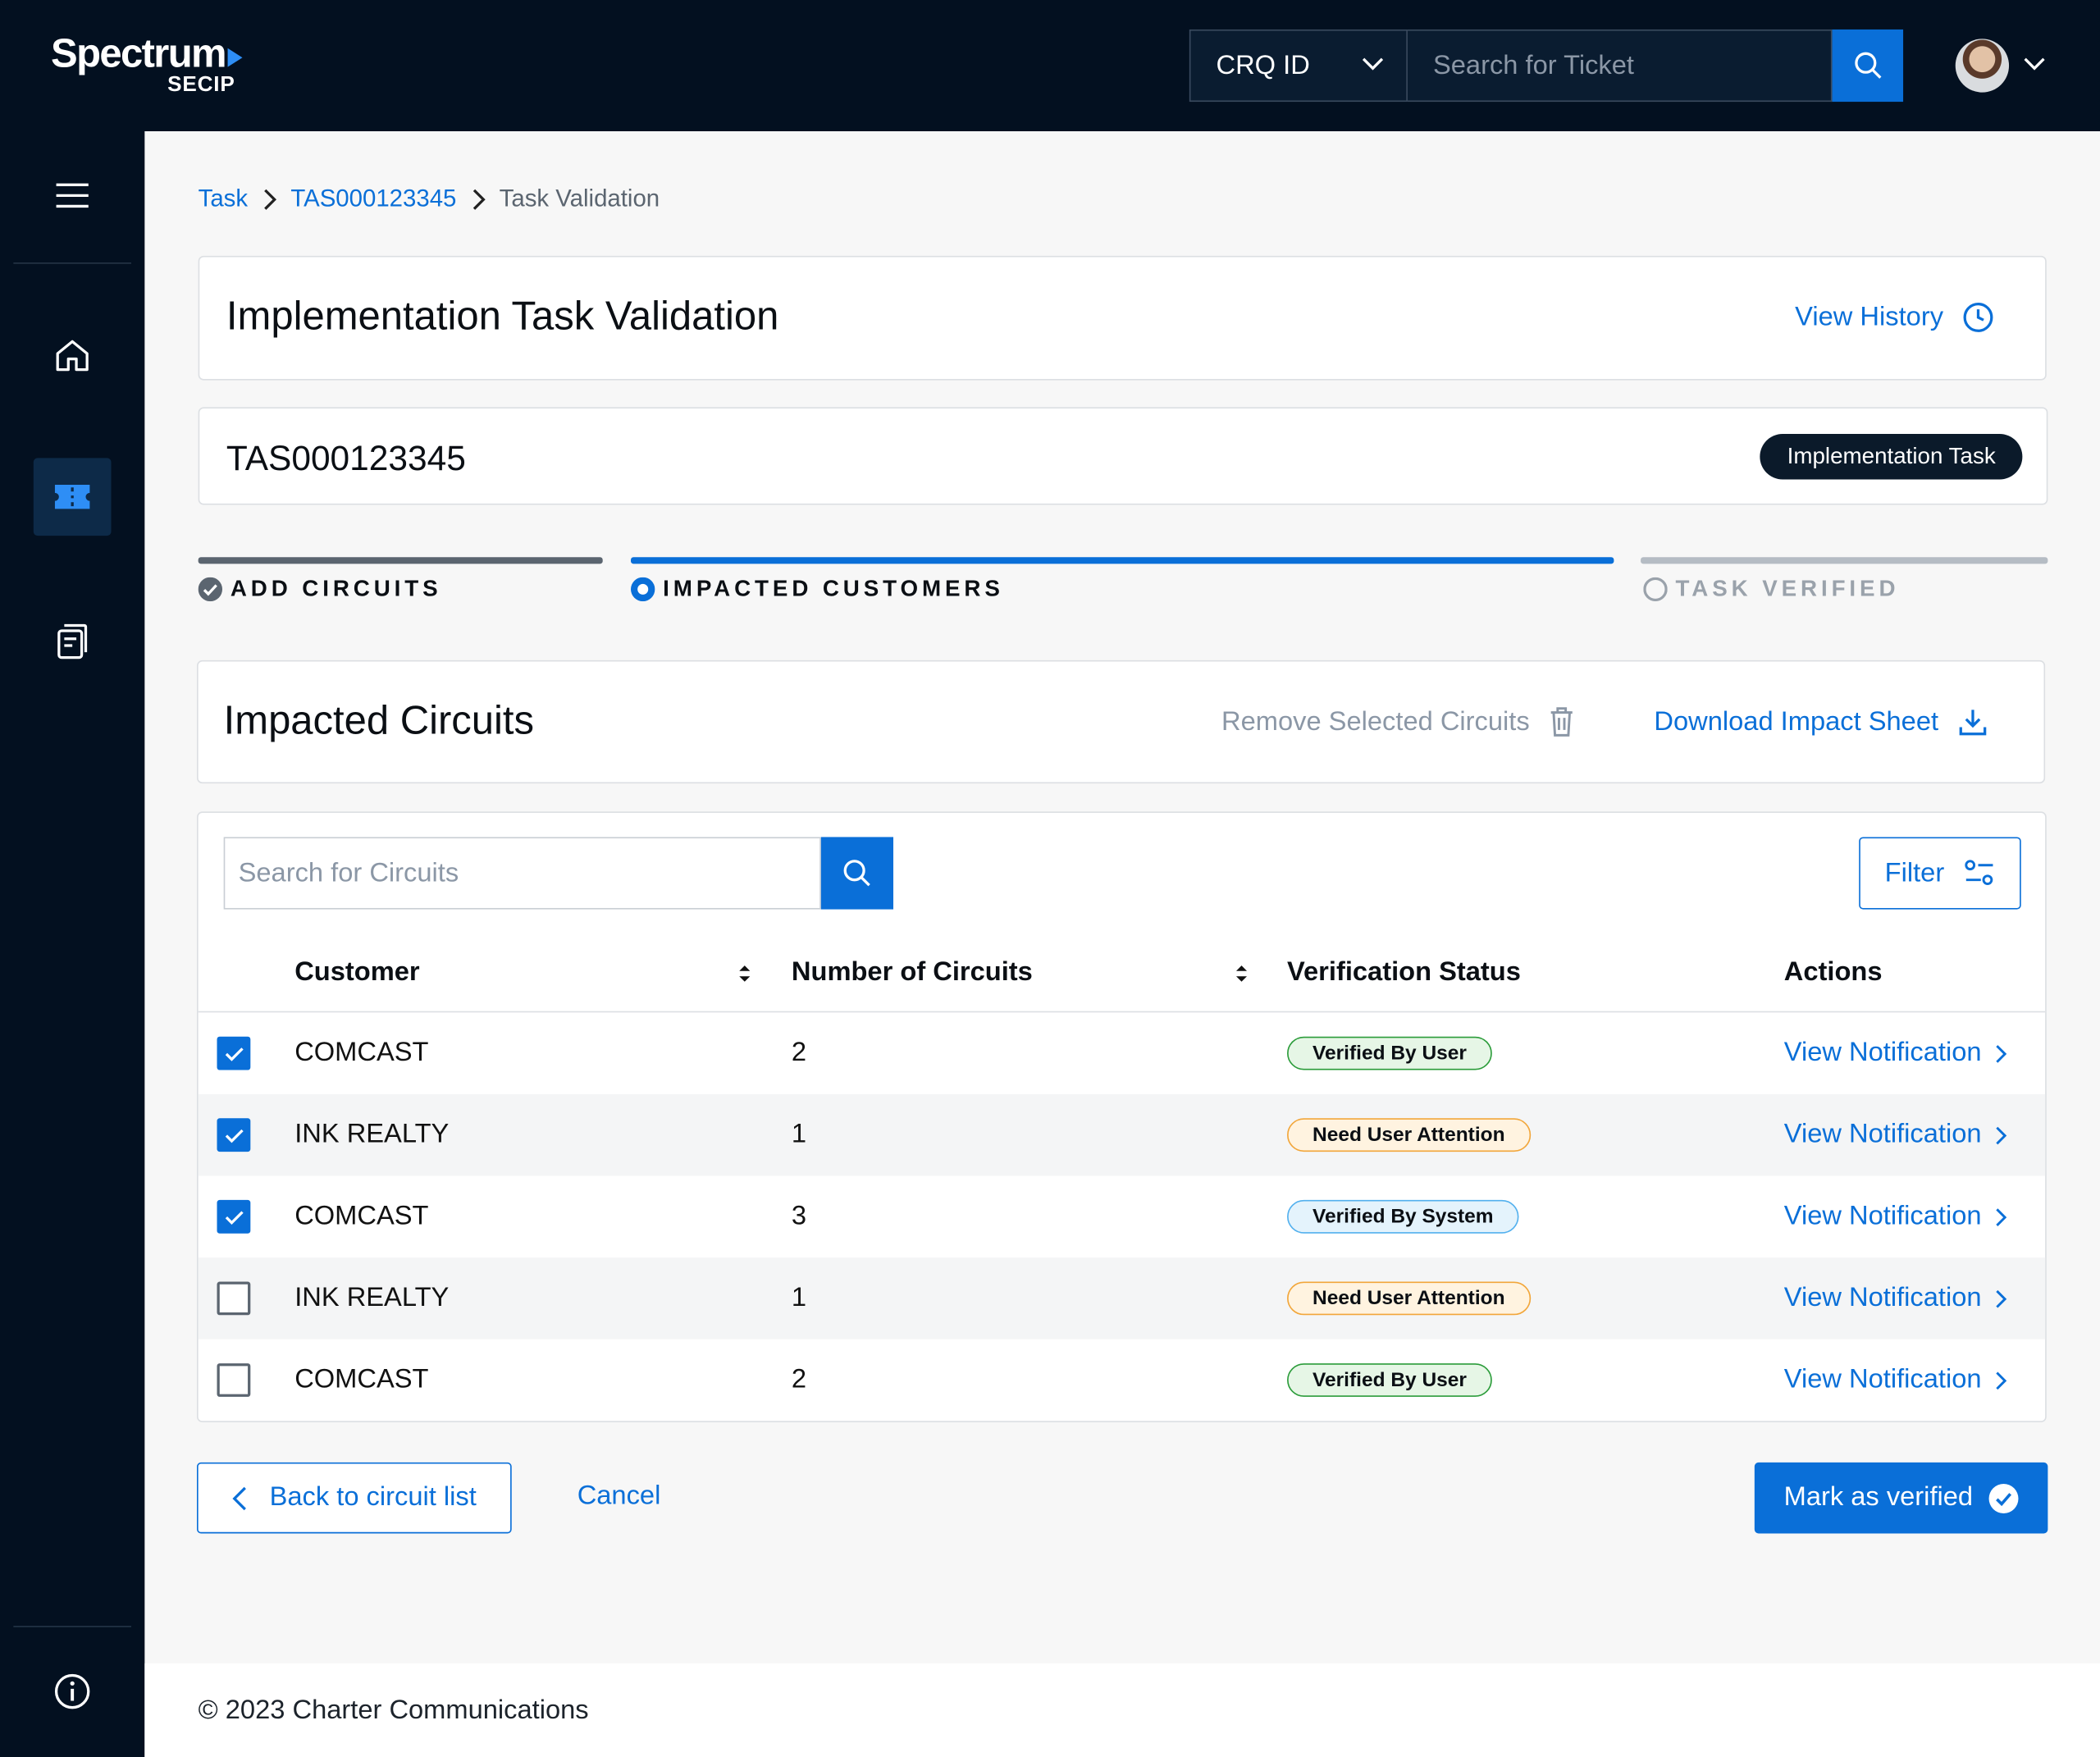 The height and width of the screenshot is (1757, 2100). I want to click on brand-name: Spectrum, so click(139, 54).